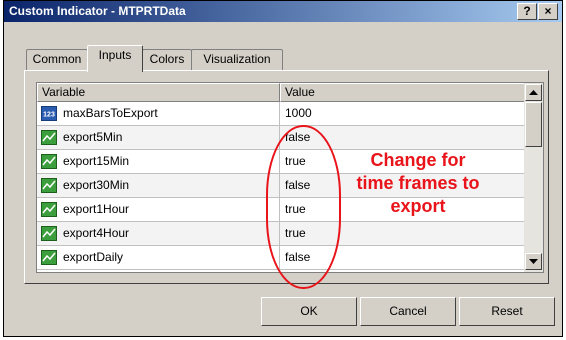 The image size is (566, 340). I want to click on numeric-123-icon: 123, so click(49, 113).